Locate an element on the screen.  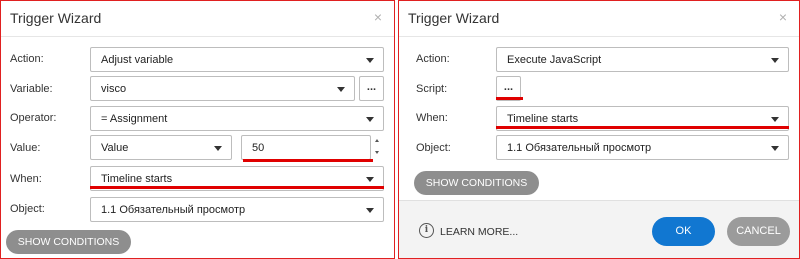
left-value-spinner is located at coordinates (377, 147).